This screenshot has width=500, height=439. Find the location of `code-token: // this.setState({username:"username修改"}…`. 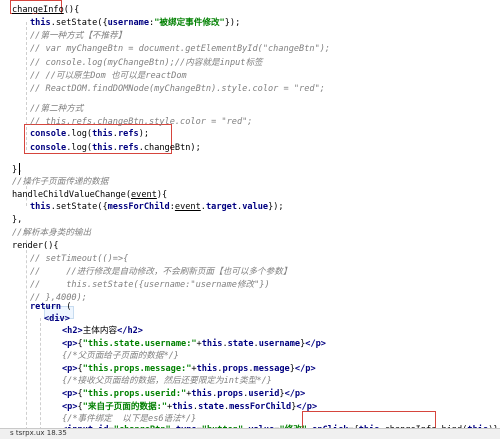

code-token: // this.setState({username:"username修改"}… is located at coordinates (150, 285).